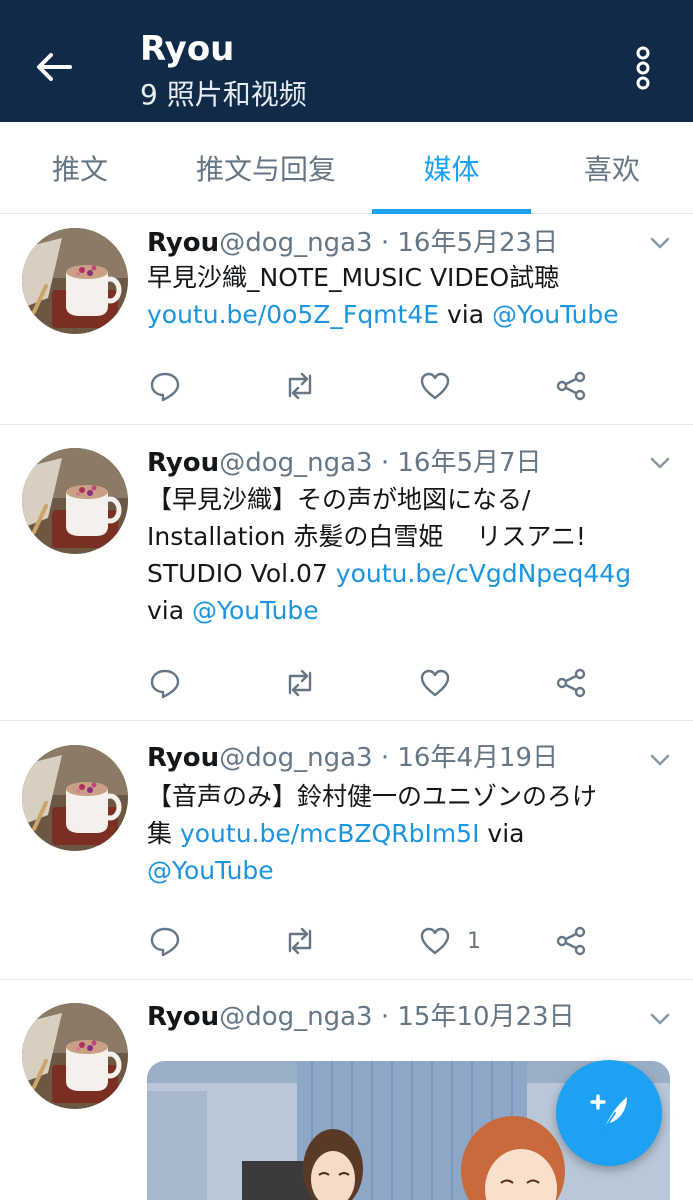 The image size is (693, 1200). Describe the element at coordinates (353, 277) in the screenshot. I see `tweet-text-segment: 早見沙織_NOTE_MUSIC VIDEO試聴` at that location.